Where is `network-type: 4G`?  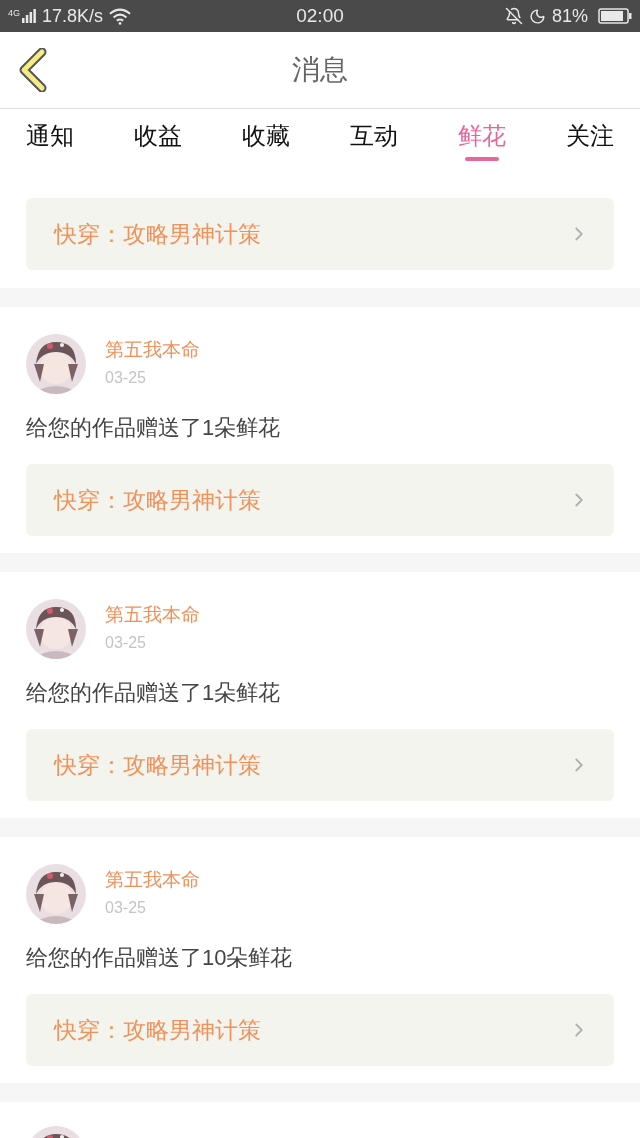 network-type: 4G is located at coordinates (14, 13).